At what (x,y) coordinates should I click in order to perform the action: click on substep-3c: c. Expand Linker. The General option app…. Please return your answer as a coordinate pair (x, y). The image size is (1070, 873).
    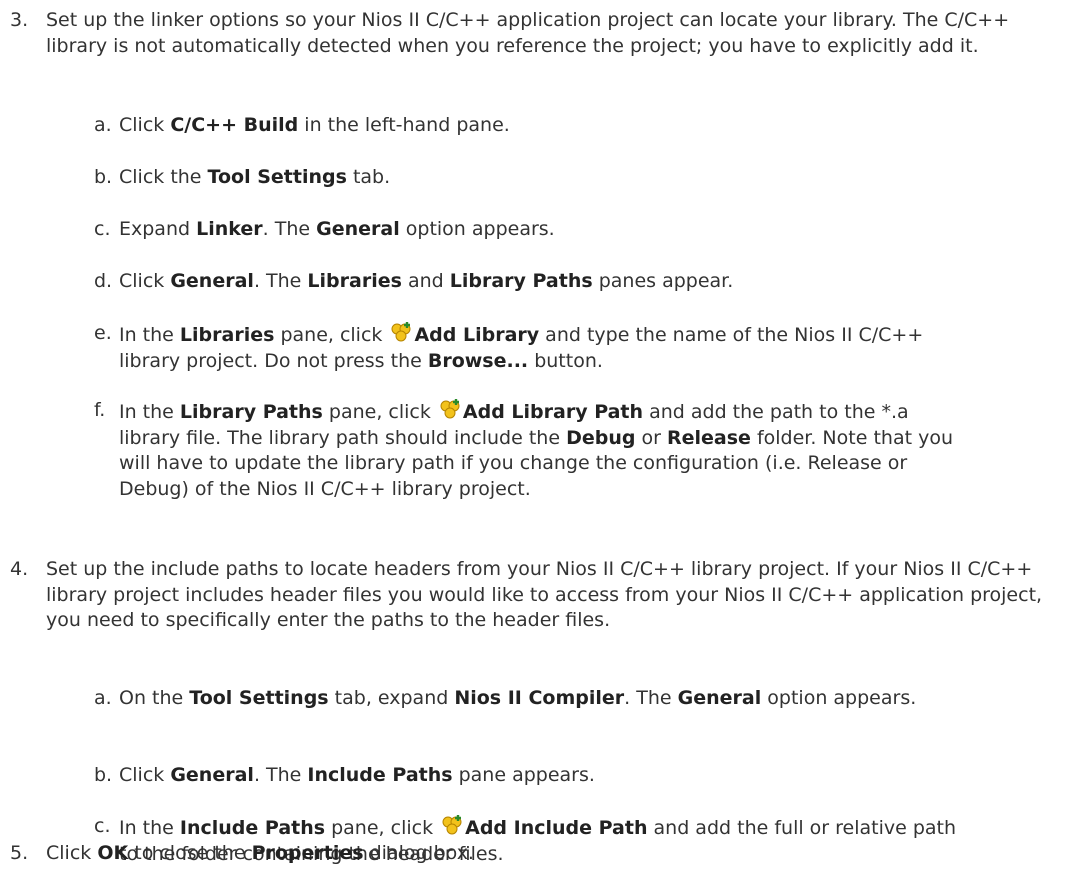
    Looking at the image, I should click on (526, 230).